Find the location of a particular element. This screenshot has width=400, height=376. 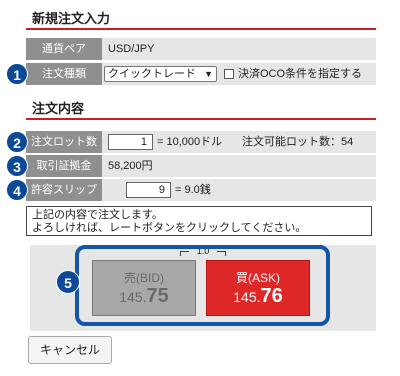

order-type-select: クイックトレード ▼ is located at coordinates (160, 74).